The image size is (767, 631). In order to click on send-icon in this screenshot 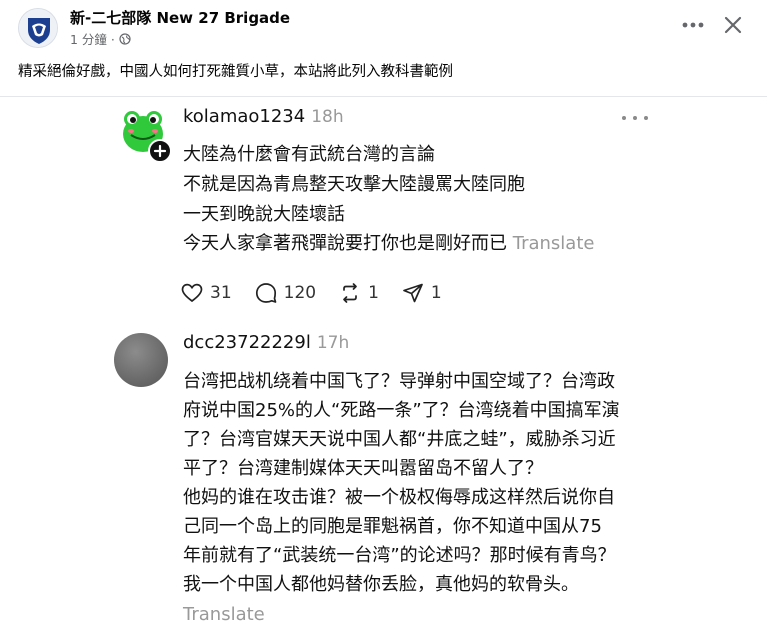, I will do `click(413, 293)`.